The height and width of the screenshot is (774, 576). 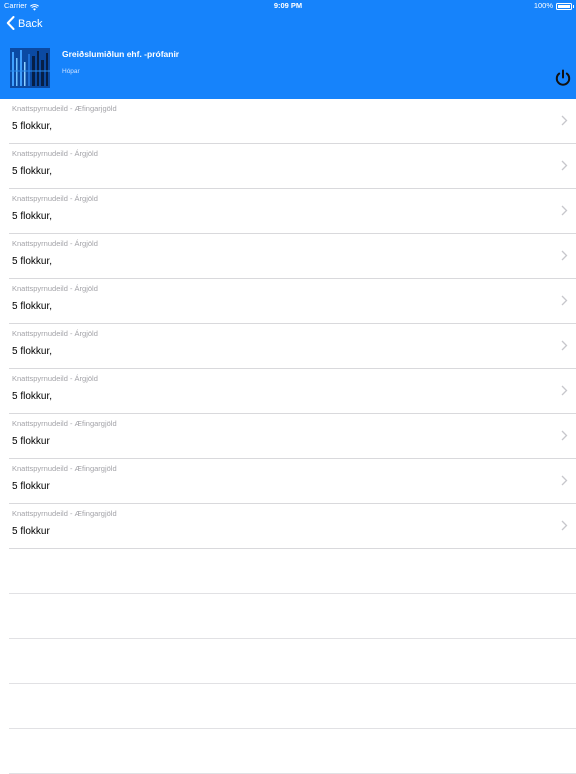 What do you see at coordinates (64, 108) in the screenshot?
I see `row-subtitle: Knattspyrnudeild - Æfingarjgöld` at bounding box center [64, 108].